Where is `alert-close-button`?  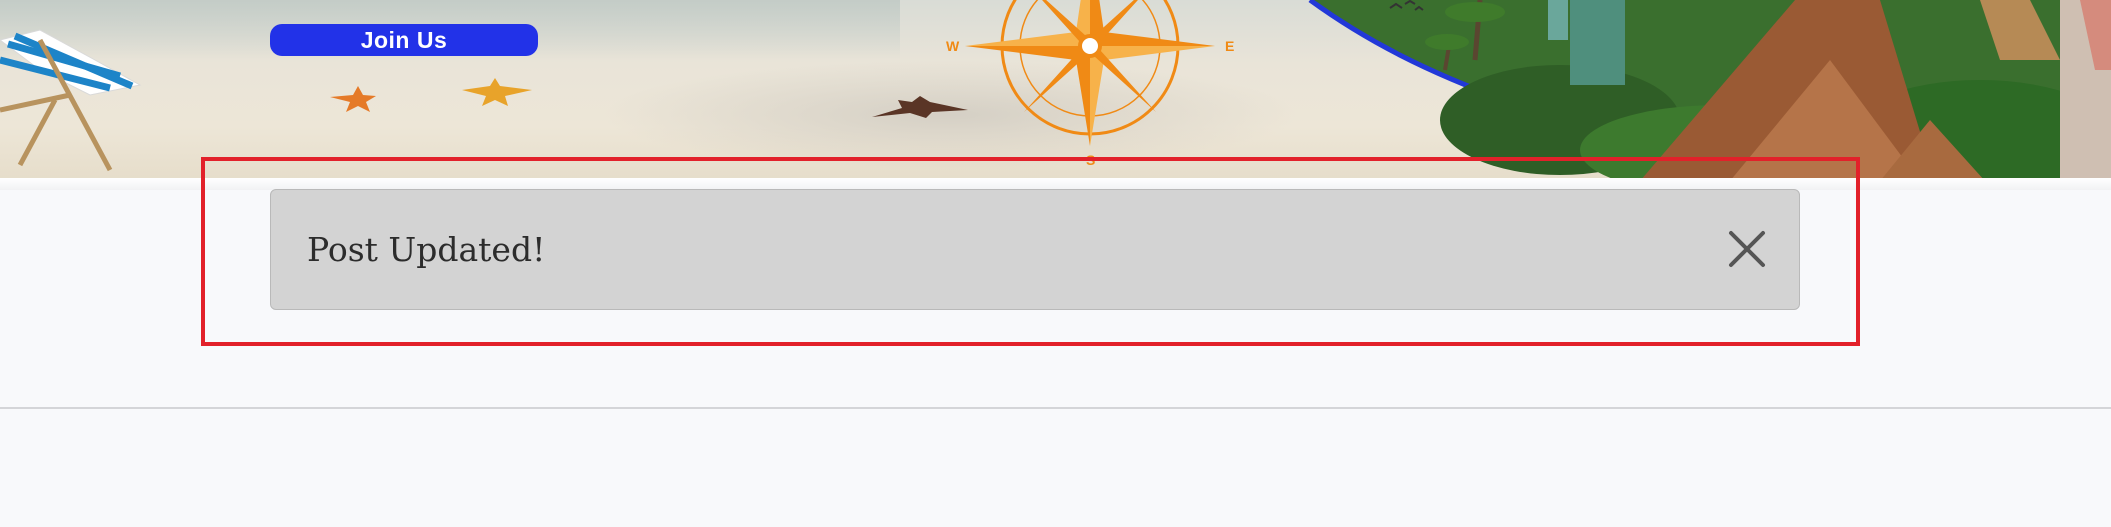
alert-close-button is located at coordinates (1747, 249).